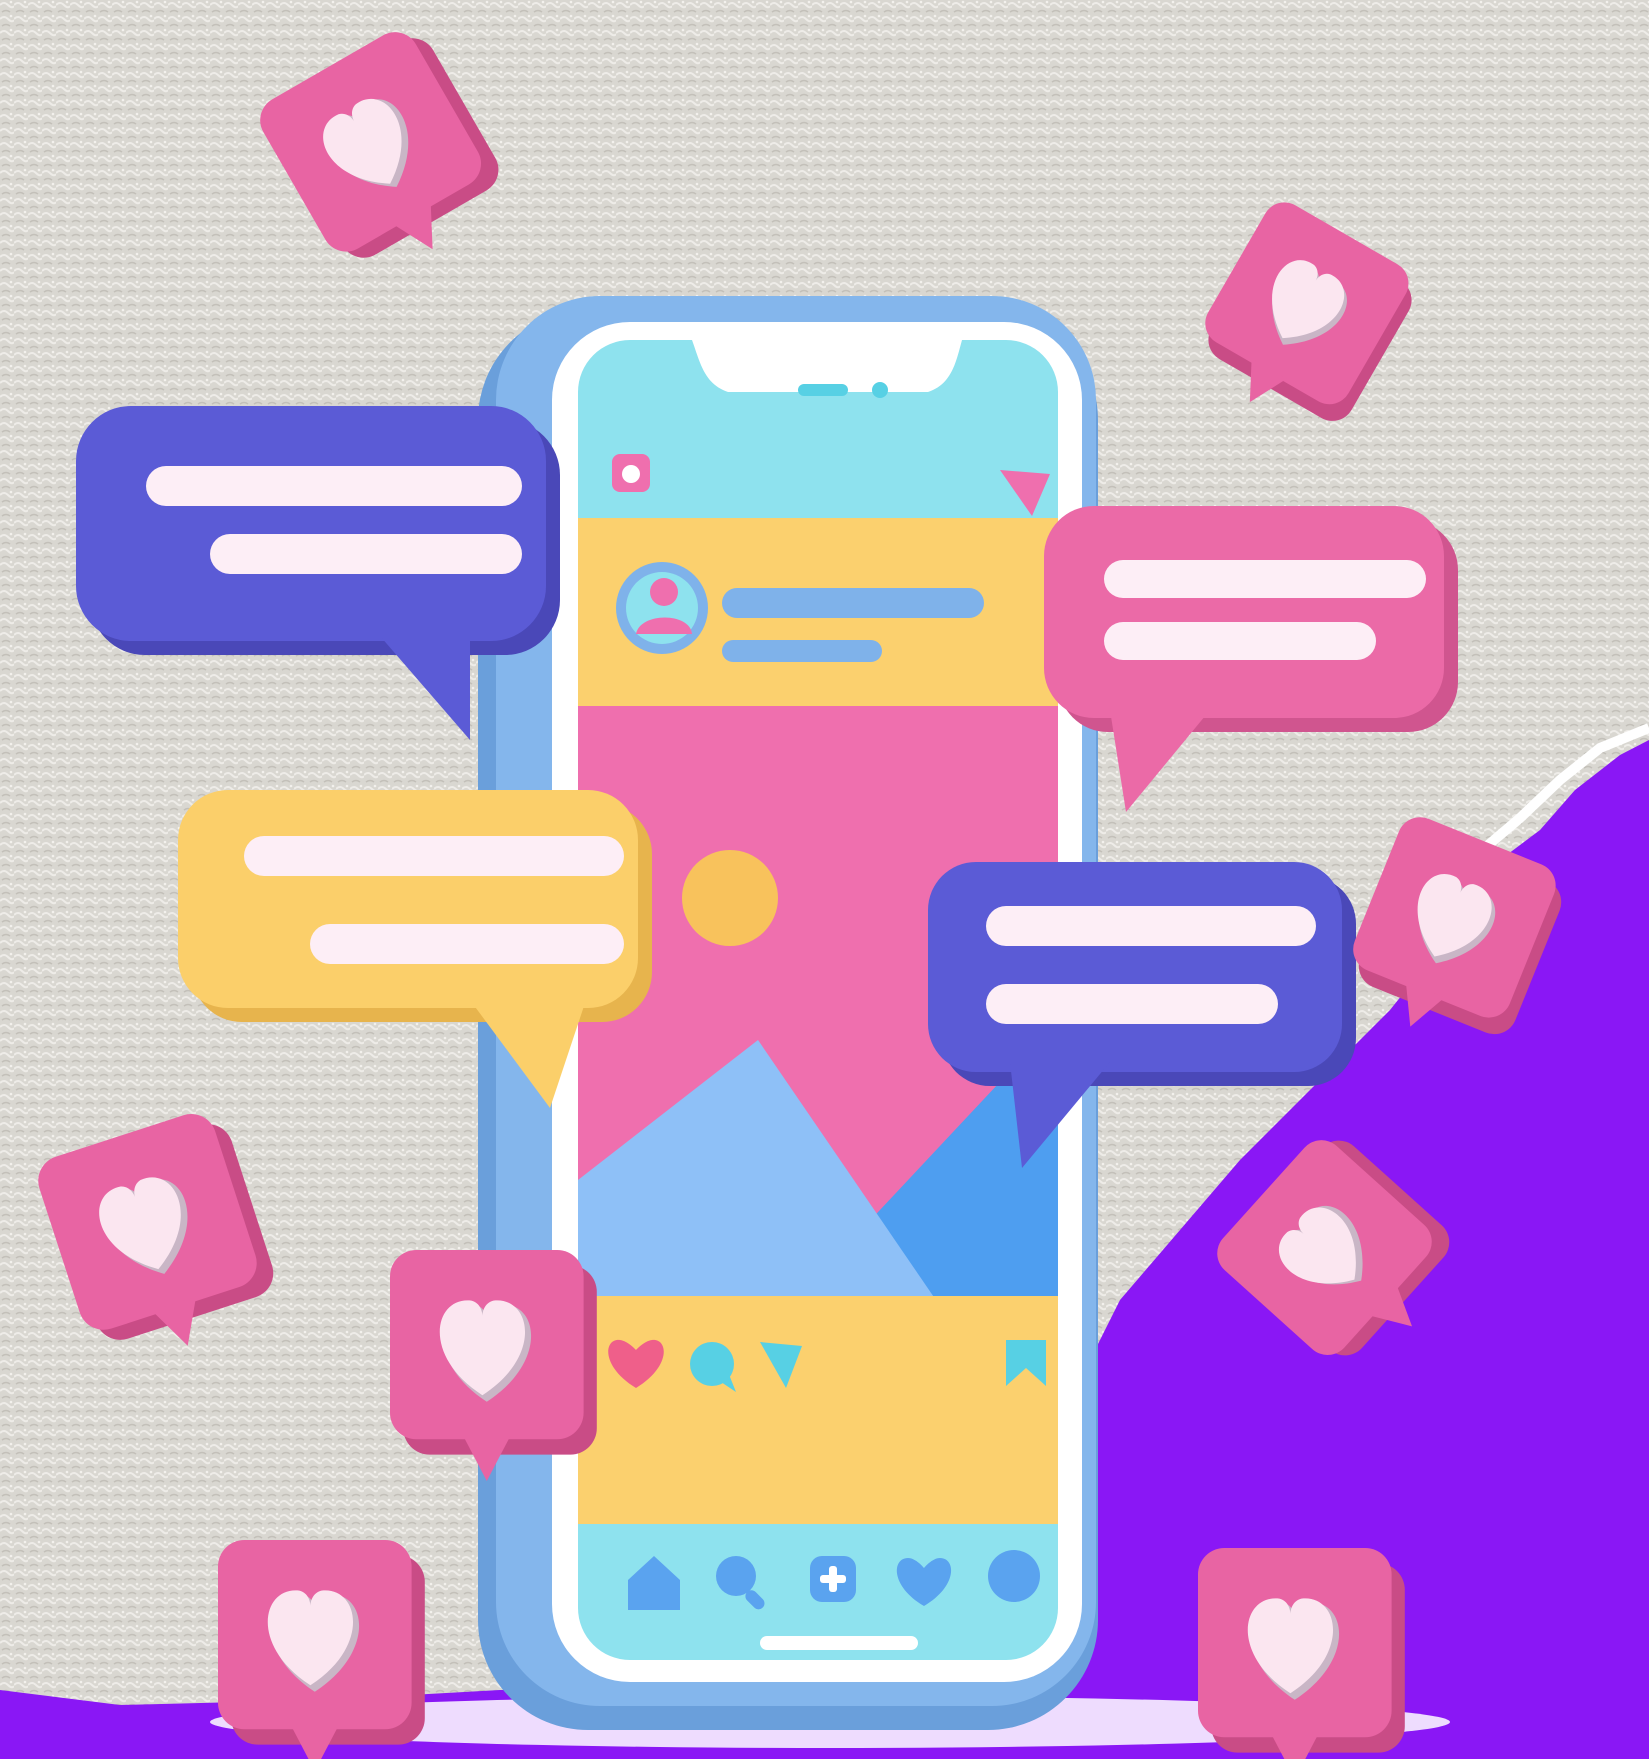 The height and width of the screenshot is (1759, 1649). Describe the element at coordinates (662, 608) in the screenshot. I see `avatar-icon` at that location.